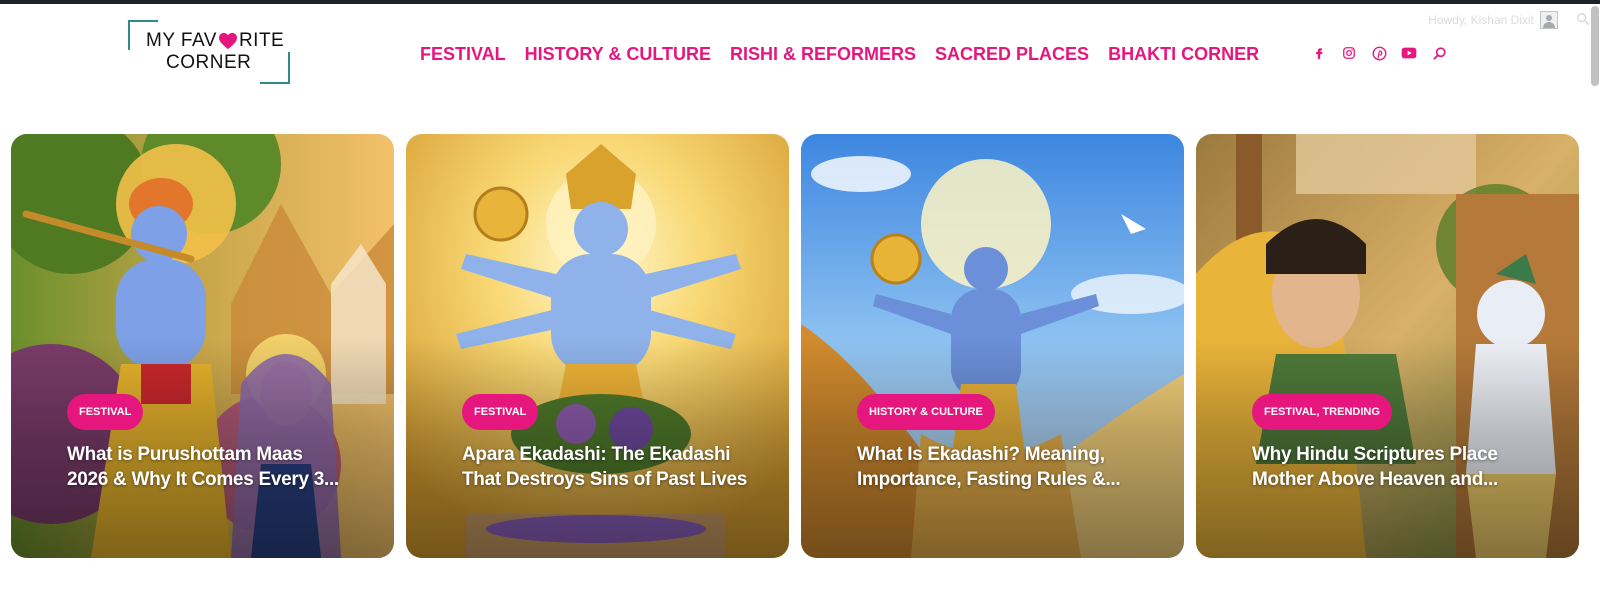  What do you see at coordinates (800, 2) in the screenshot?
I see `admin-bar` at bounding box center [800, 2].